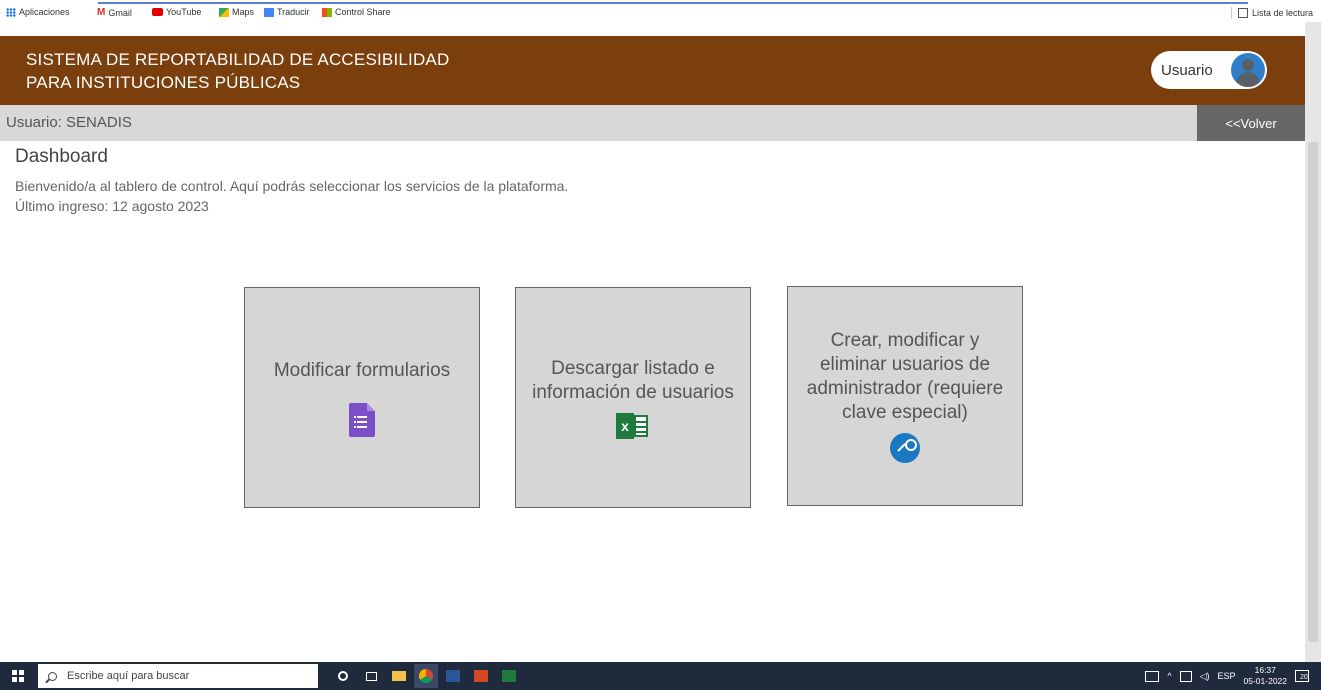 This screenshot has height=690, width=1321. What do you see at coordinates (1169, 676) in the screenshot?
I see `chevron-up-icon: ^` at bounding box center [1169, 676].